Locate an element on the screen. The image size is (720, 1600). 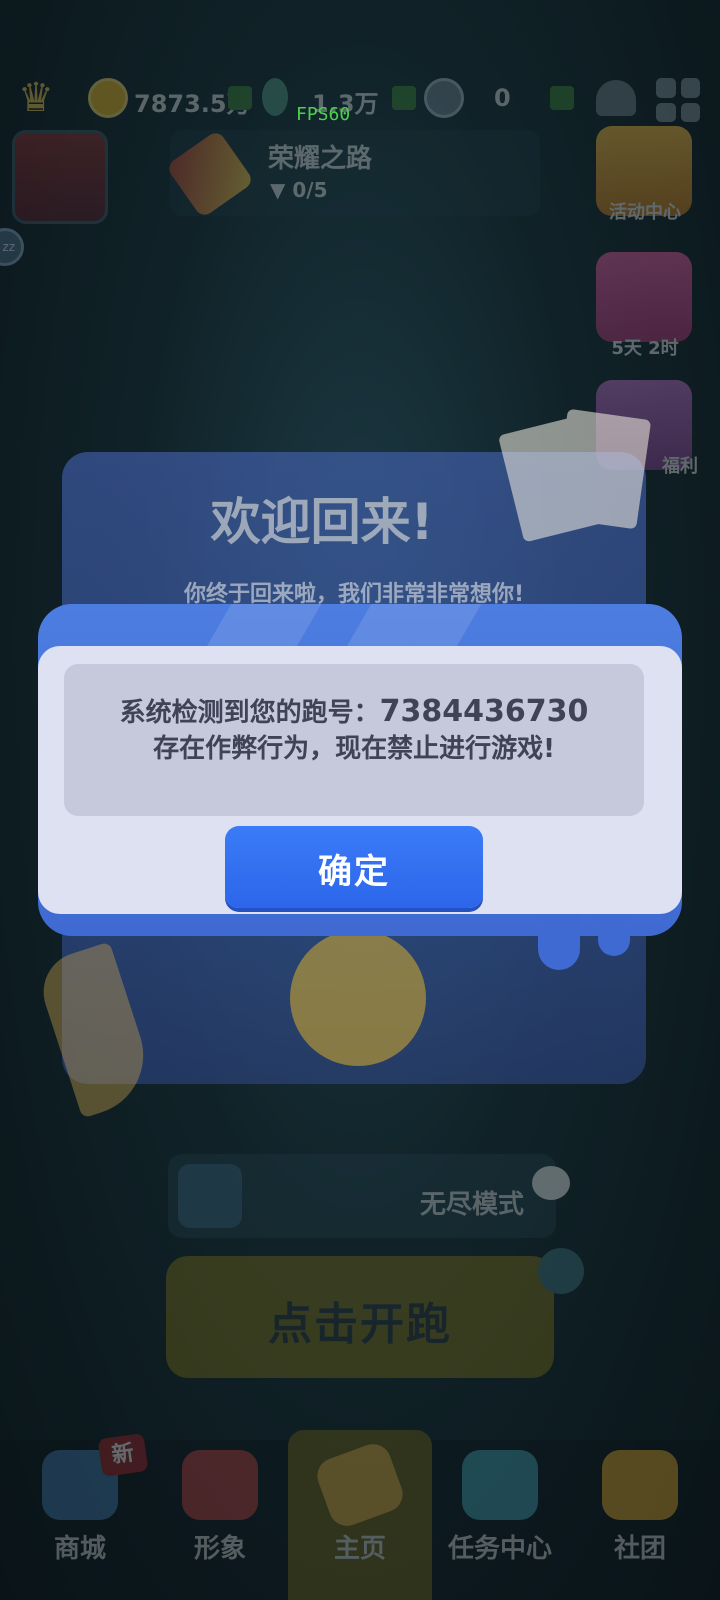
skateboard-home-icon is located at coordinates (360, 1485).